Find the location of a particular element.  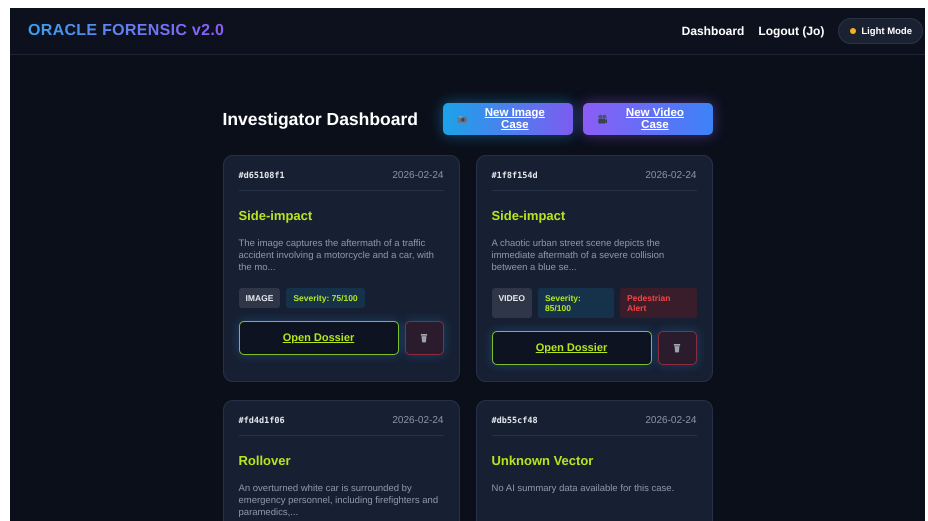

nav-link: Logout (Jo) is located at coordinates (791, 31).